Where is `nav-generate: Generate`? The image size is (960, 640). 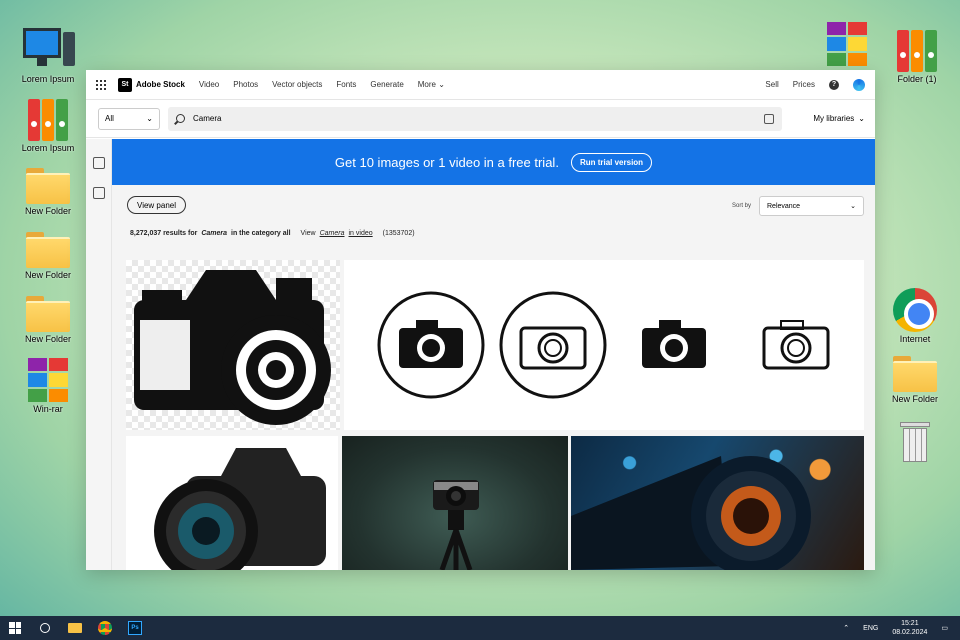 nav-generate: Generate is located at coordinates (386, 84).